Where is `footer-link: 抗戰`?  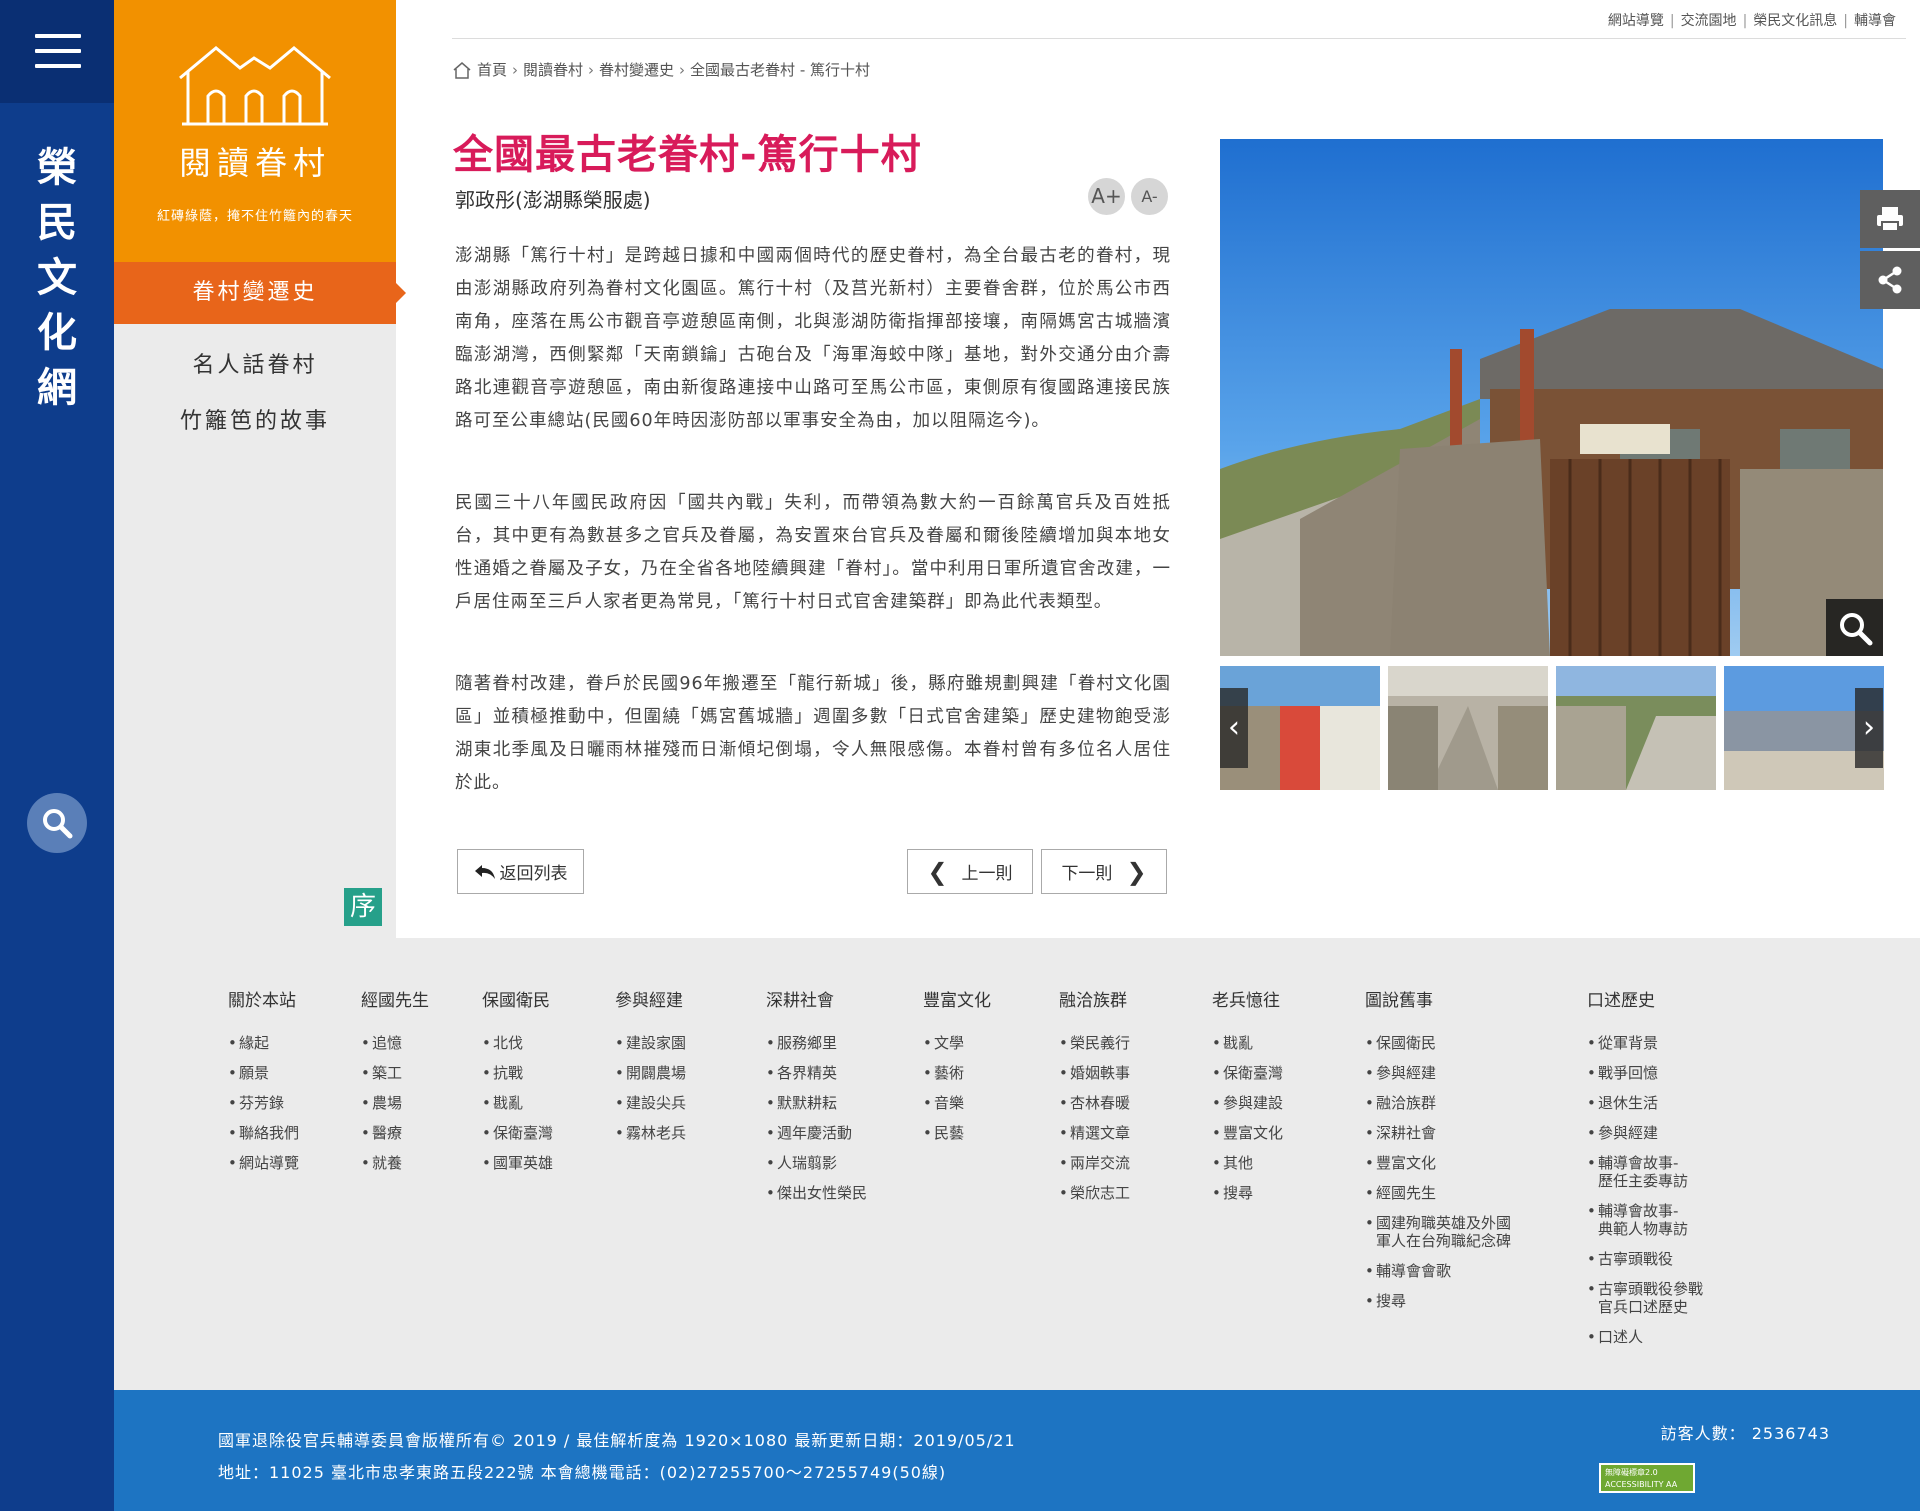 footer-link: 抗戰 is located at coordinates (517, 1073).